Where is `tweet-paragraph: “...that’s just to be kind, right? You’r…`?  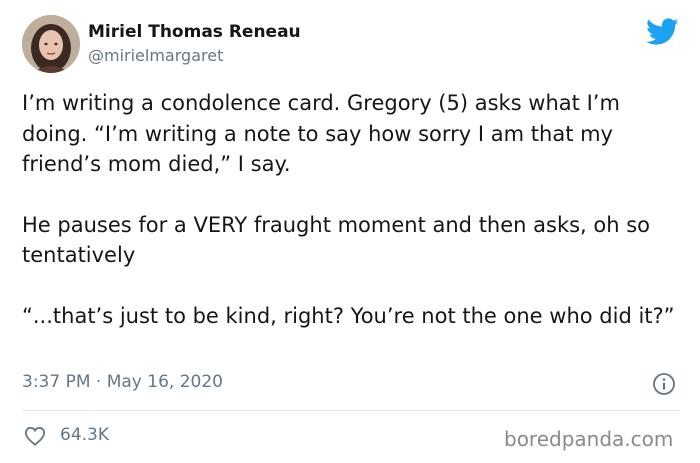
tweet-paragraph: “...that’s just to be kind, right? You’r… is located at coordinates (348, 315).